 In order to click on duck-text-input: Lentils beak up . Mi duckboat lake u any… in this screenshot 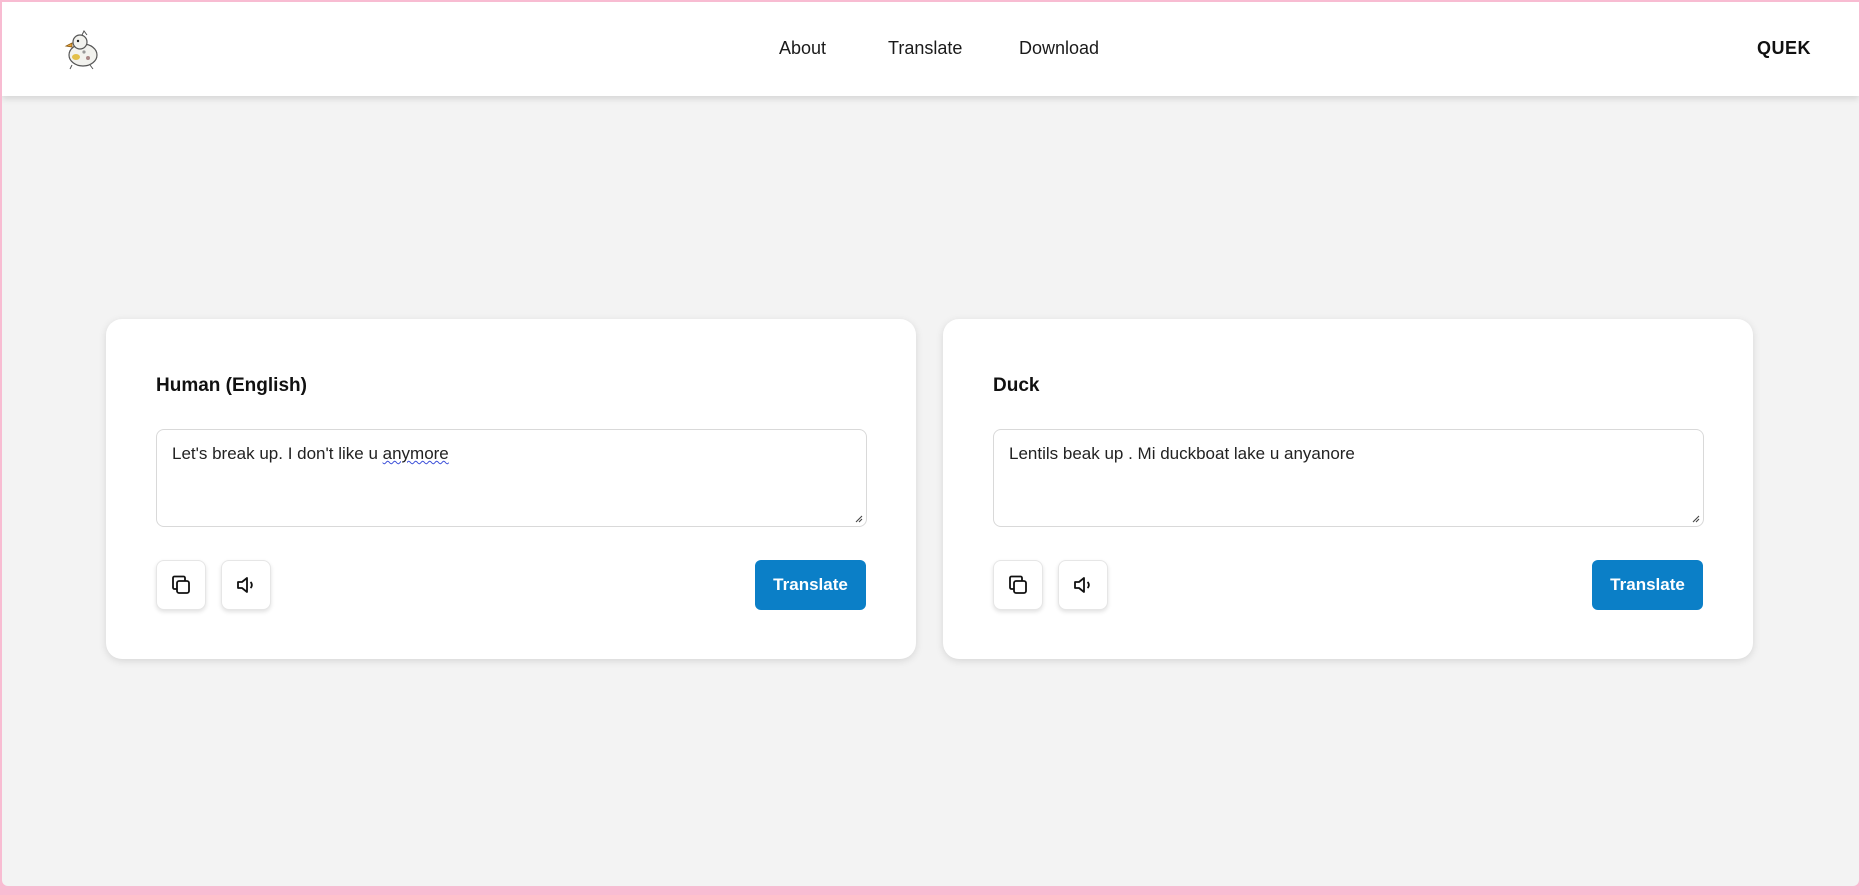, I will do `click(1348, 478)`.